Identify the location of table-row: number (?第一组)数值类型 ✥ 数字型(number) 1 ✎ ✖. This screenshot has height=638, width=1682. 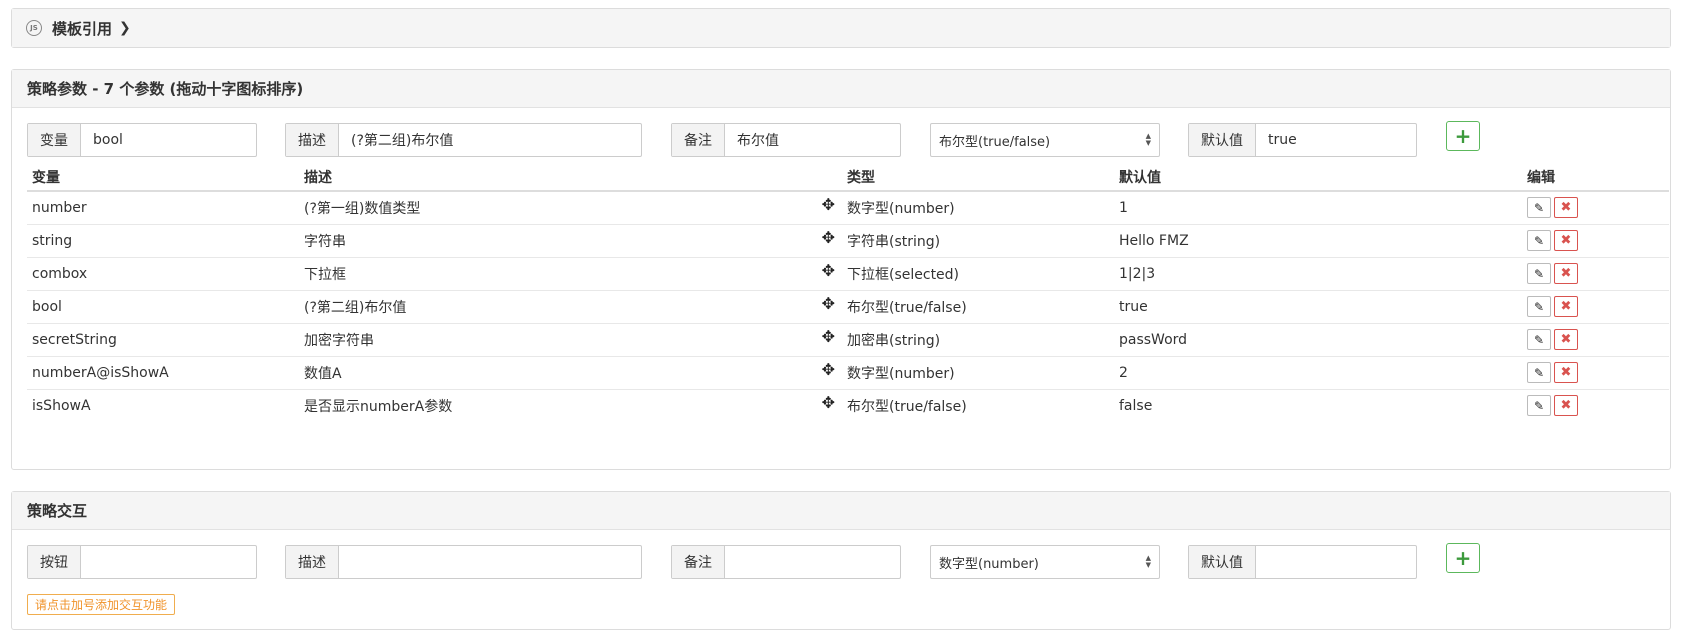
(848, 207).